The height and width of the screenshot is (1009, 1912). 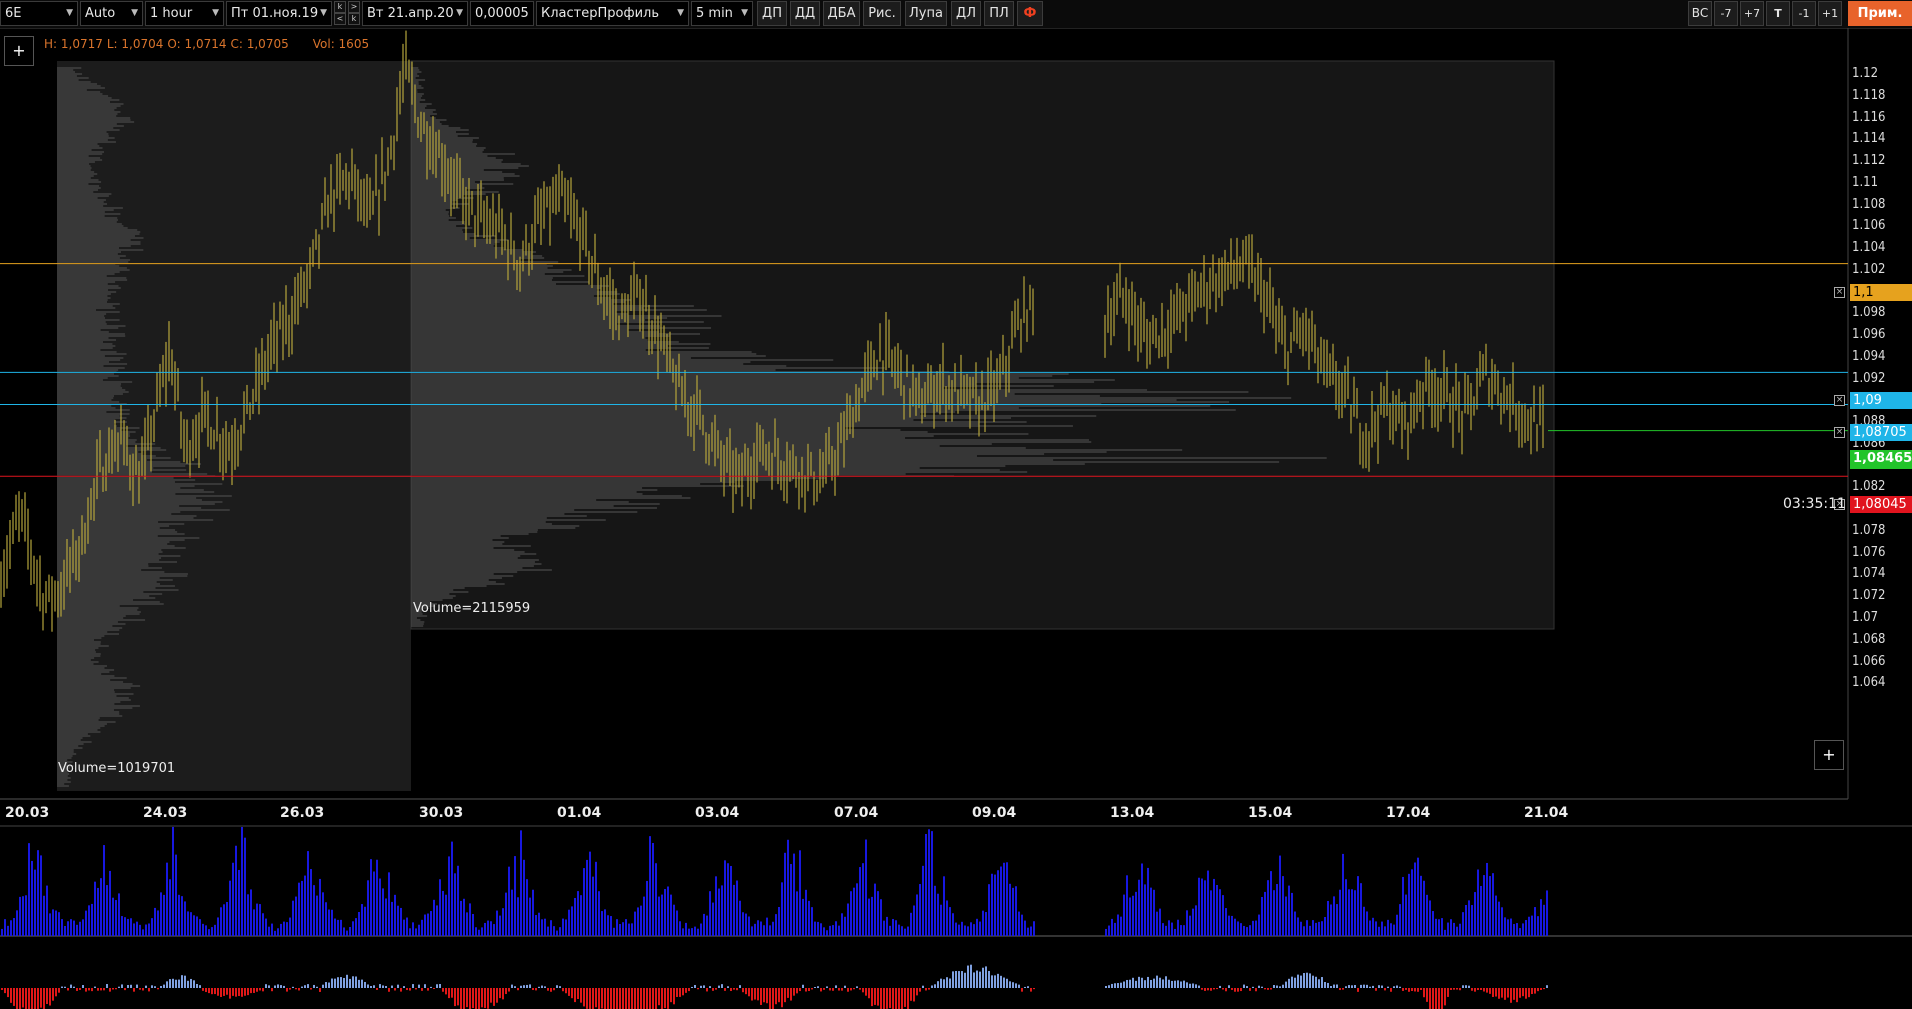 What do you see at coordinates (717, 813) in the screenshot?
I see `date-tick: 03.04` at bounding box center [717, 813].